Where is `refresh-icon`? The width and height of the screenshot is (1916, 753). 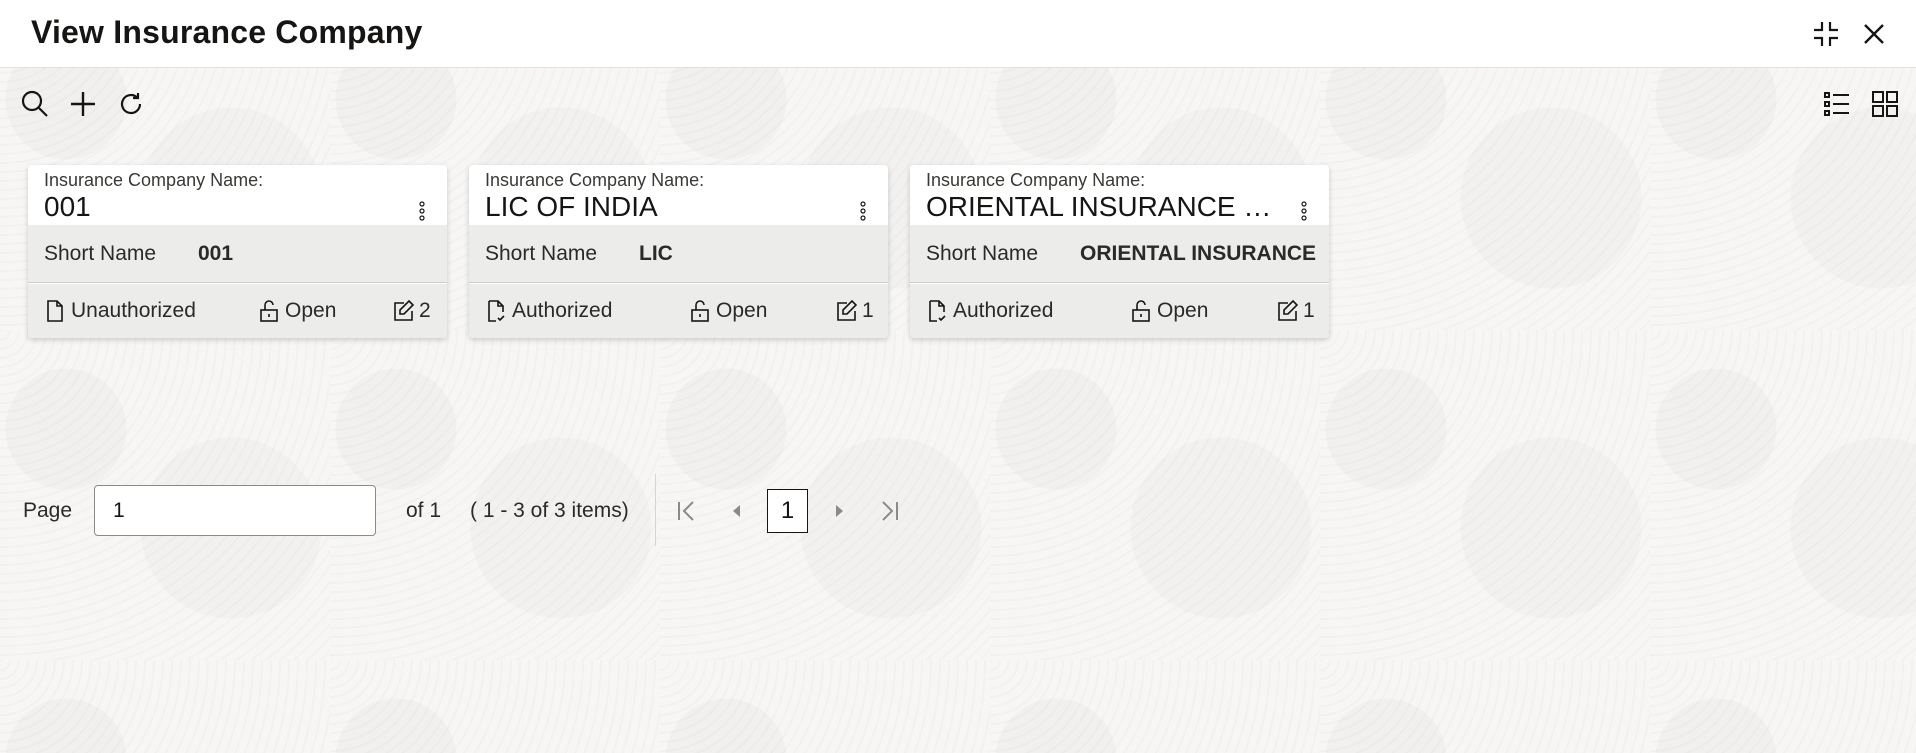
refresh-icon is located at coordinates (131, 104).